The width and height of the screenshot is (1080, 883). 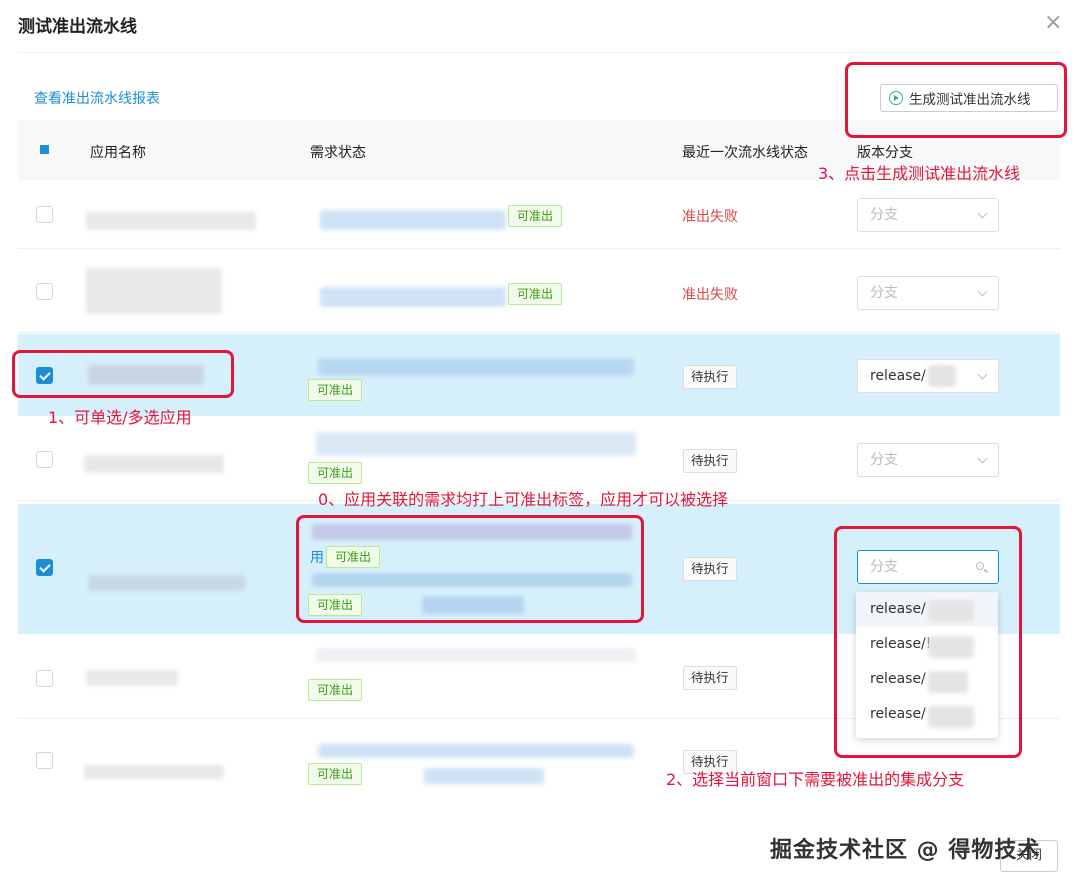 I want to click on row-checkbox-checked, so click(x=44, y=567).